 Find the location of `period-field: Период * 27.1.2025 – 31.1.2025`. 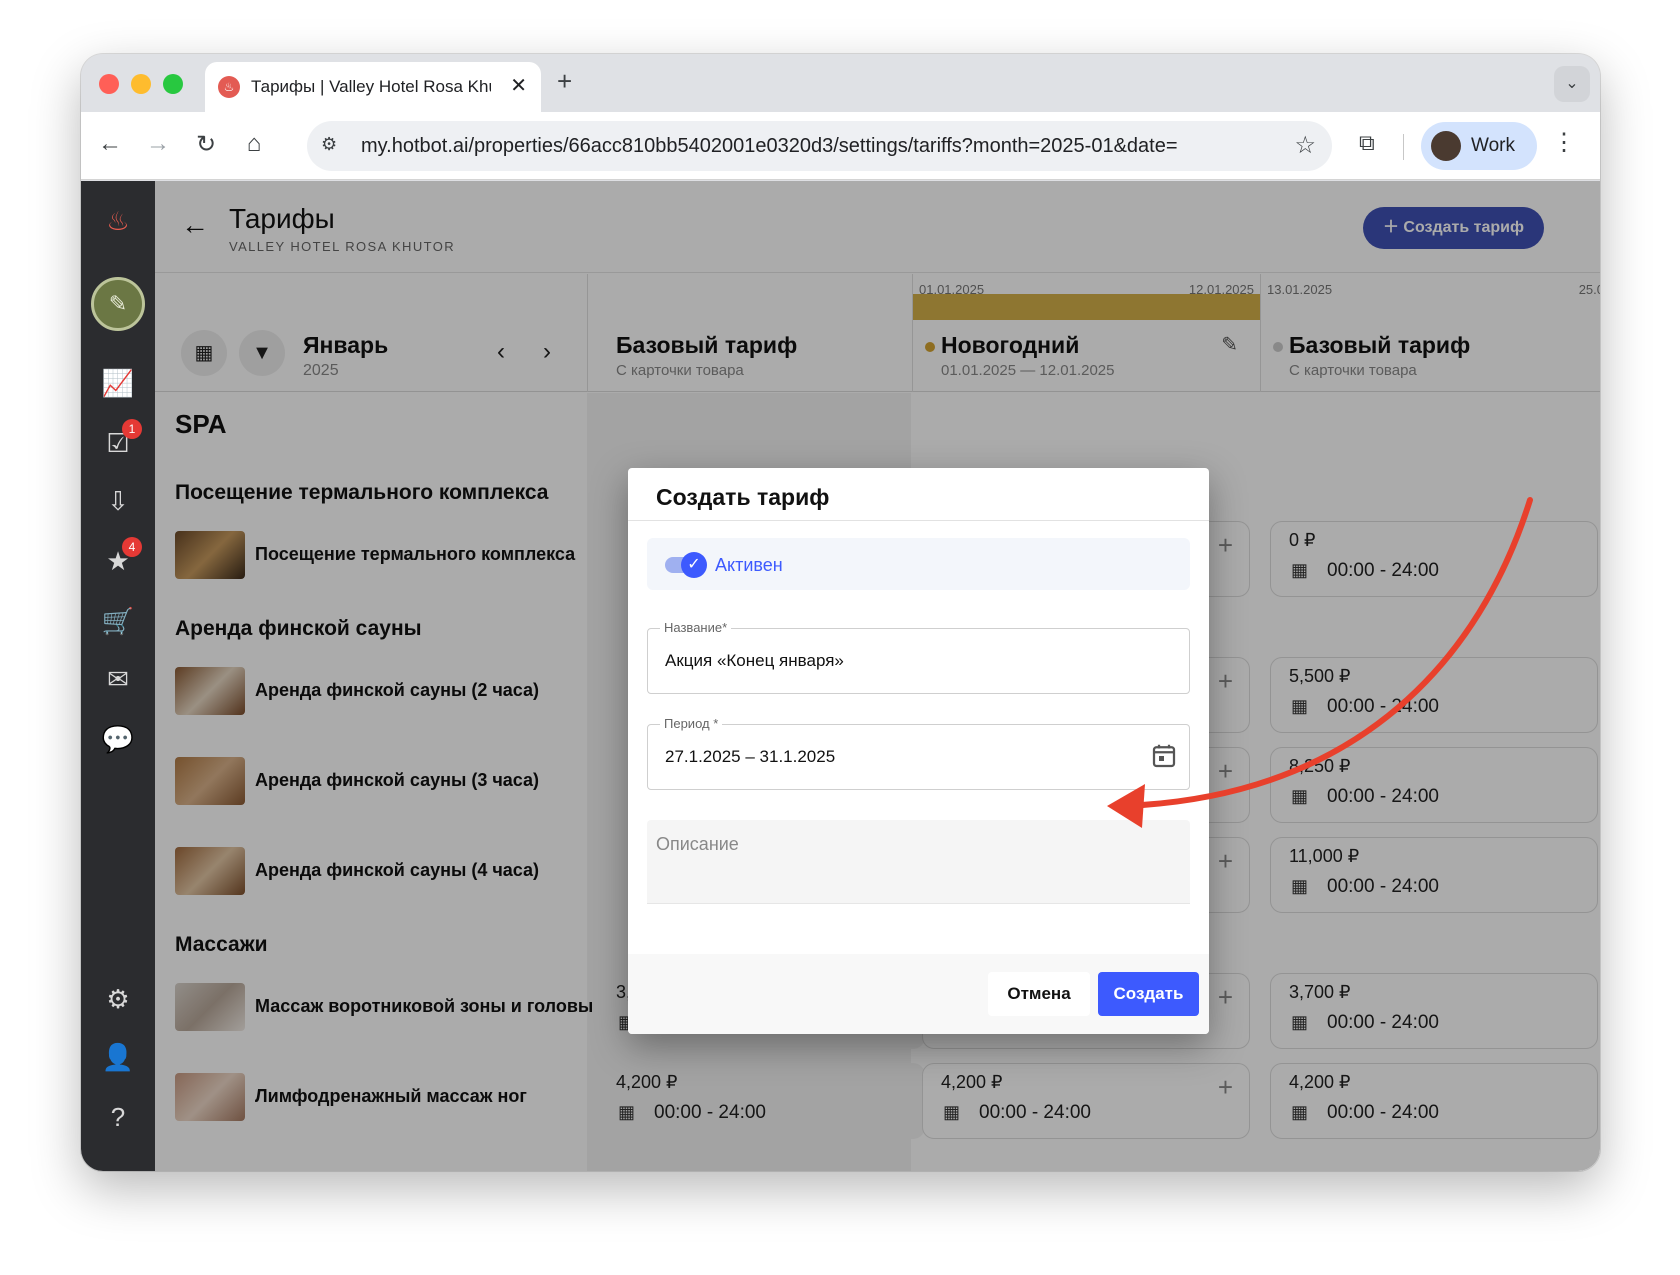

period-field: Период * 27.1.2025 – 31.1.2025 is located at coordinates (918, 753).